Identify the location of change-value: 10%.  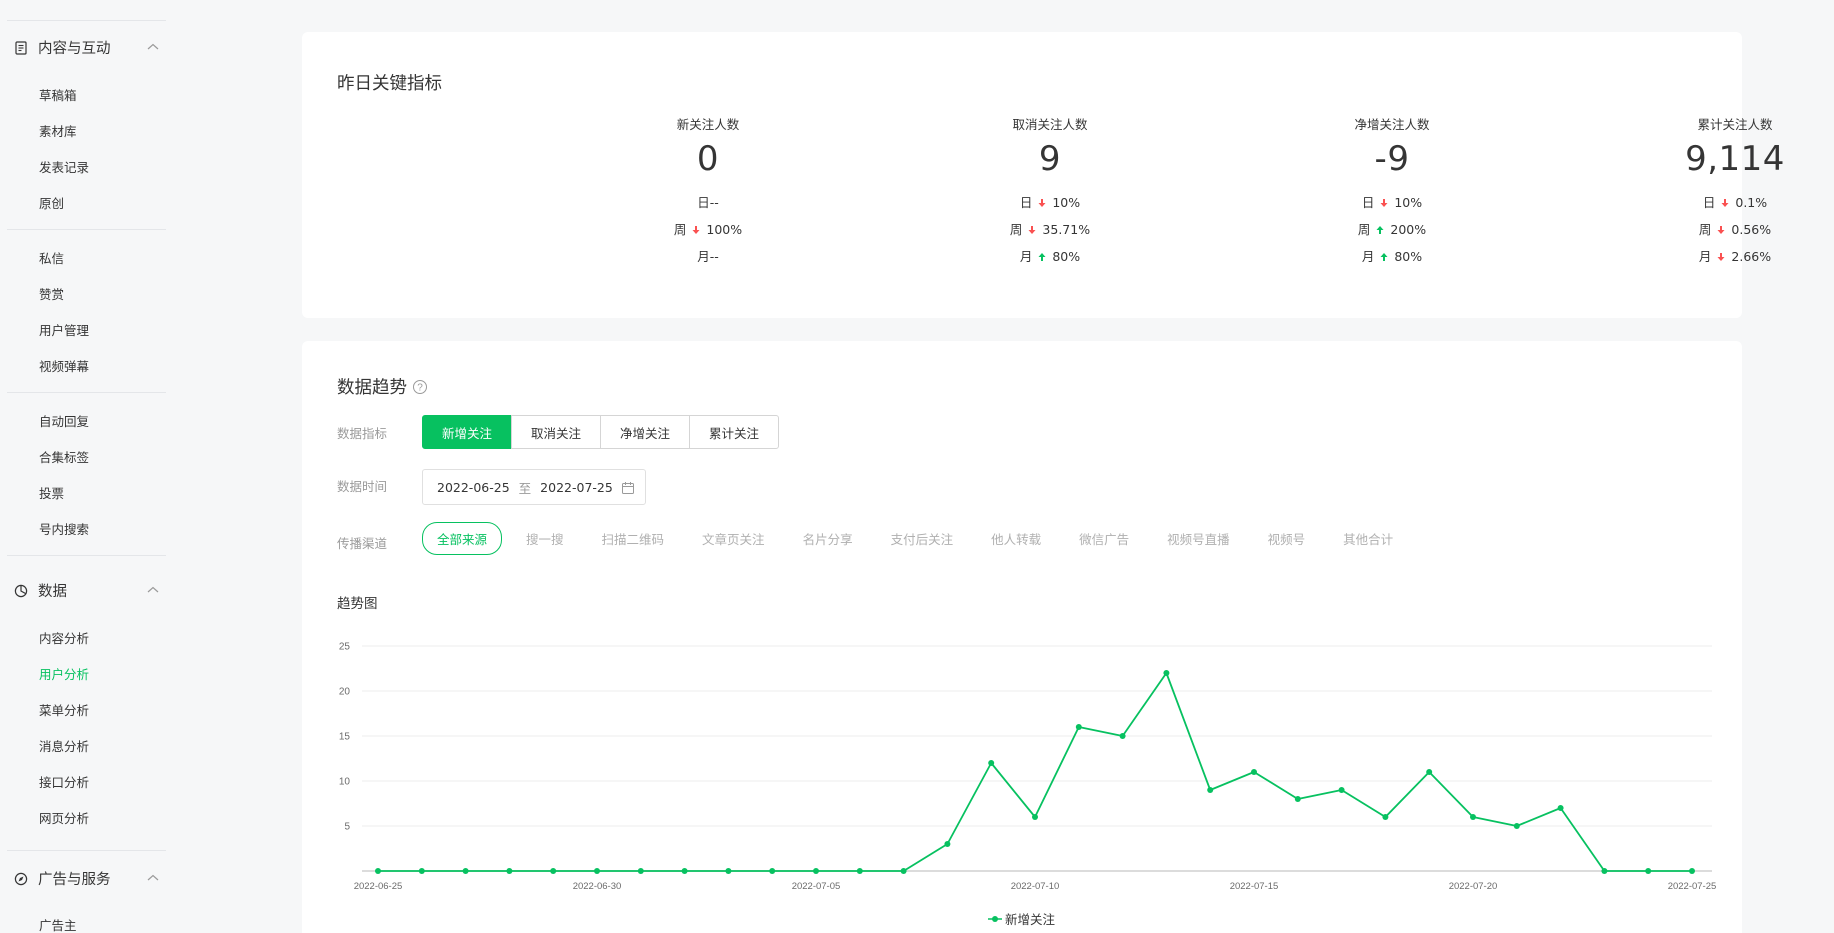
(1408, 202).